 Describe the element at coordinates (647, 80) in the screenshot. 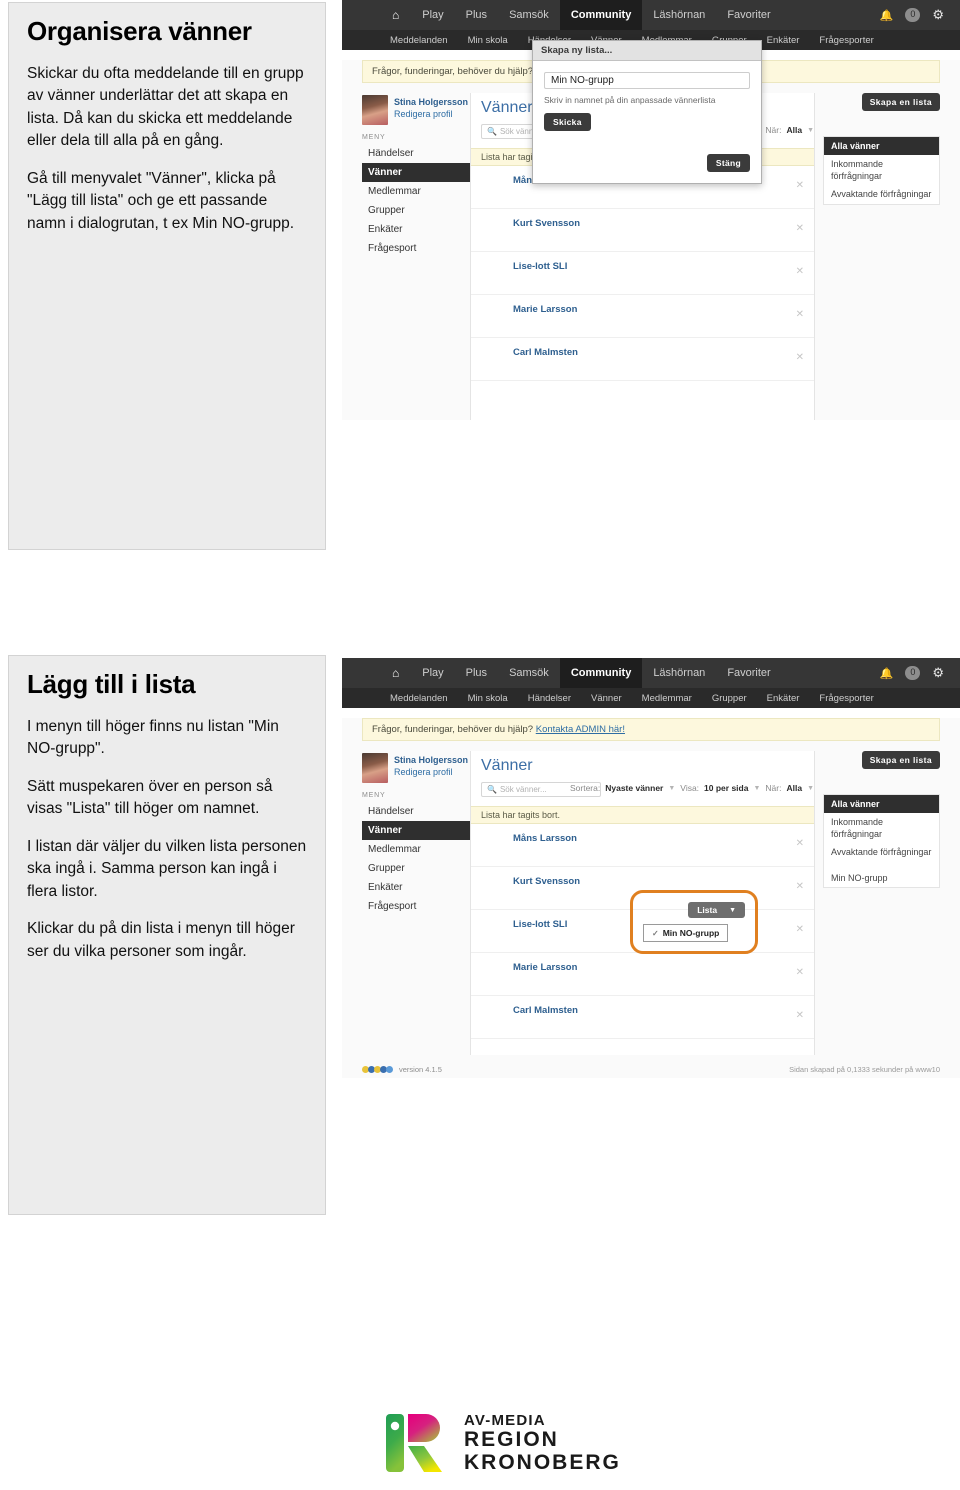

I see `list-name-input: Min NO-grupp` at that location.